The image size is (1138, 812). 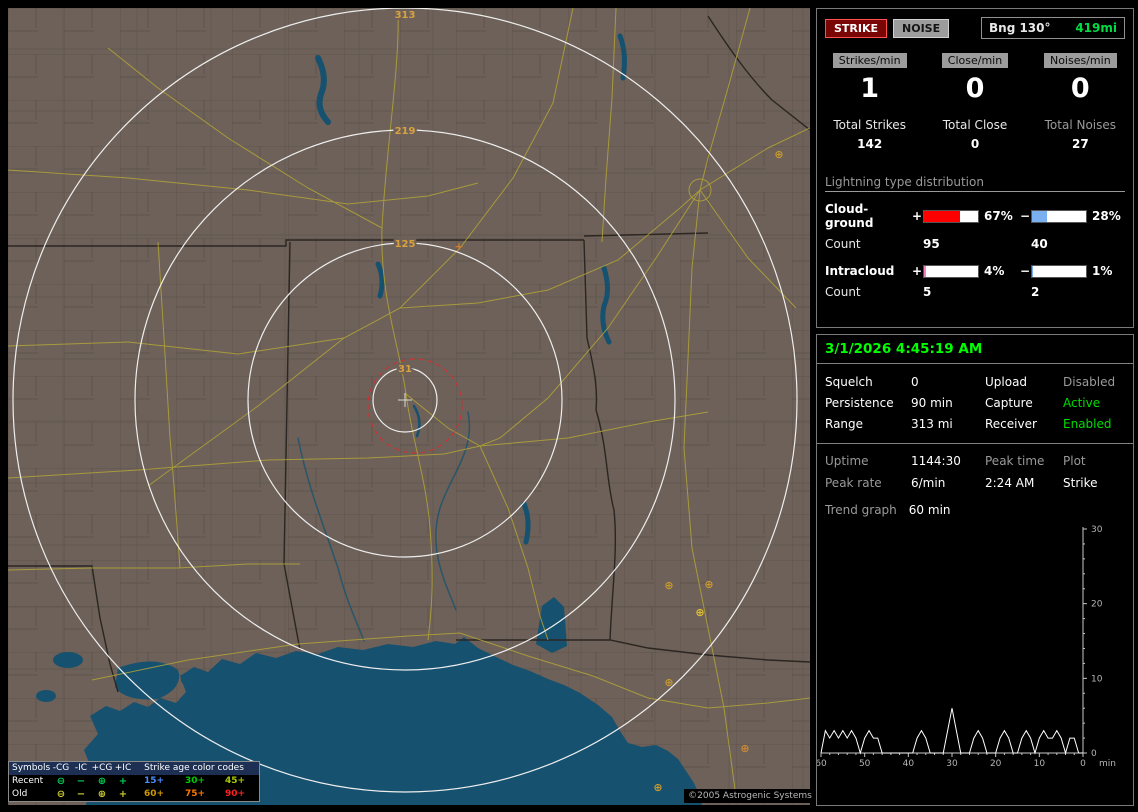 I want to click on legend-row-label: Old, so click(x=20, y=794).